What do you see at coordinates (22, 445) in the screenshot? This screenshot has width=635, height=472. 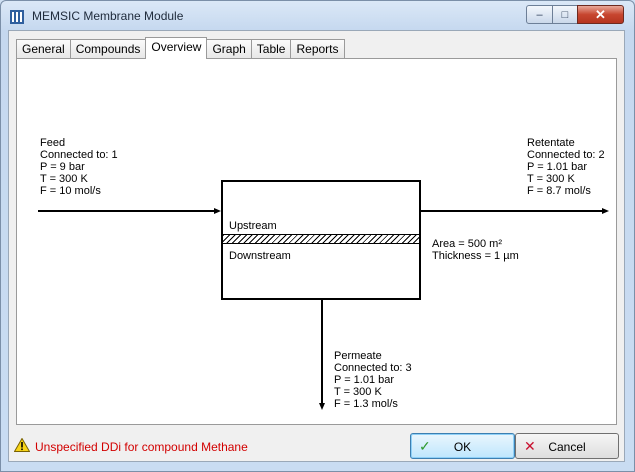 I see `warning-icon` at bounding box center [22, 445].